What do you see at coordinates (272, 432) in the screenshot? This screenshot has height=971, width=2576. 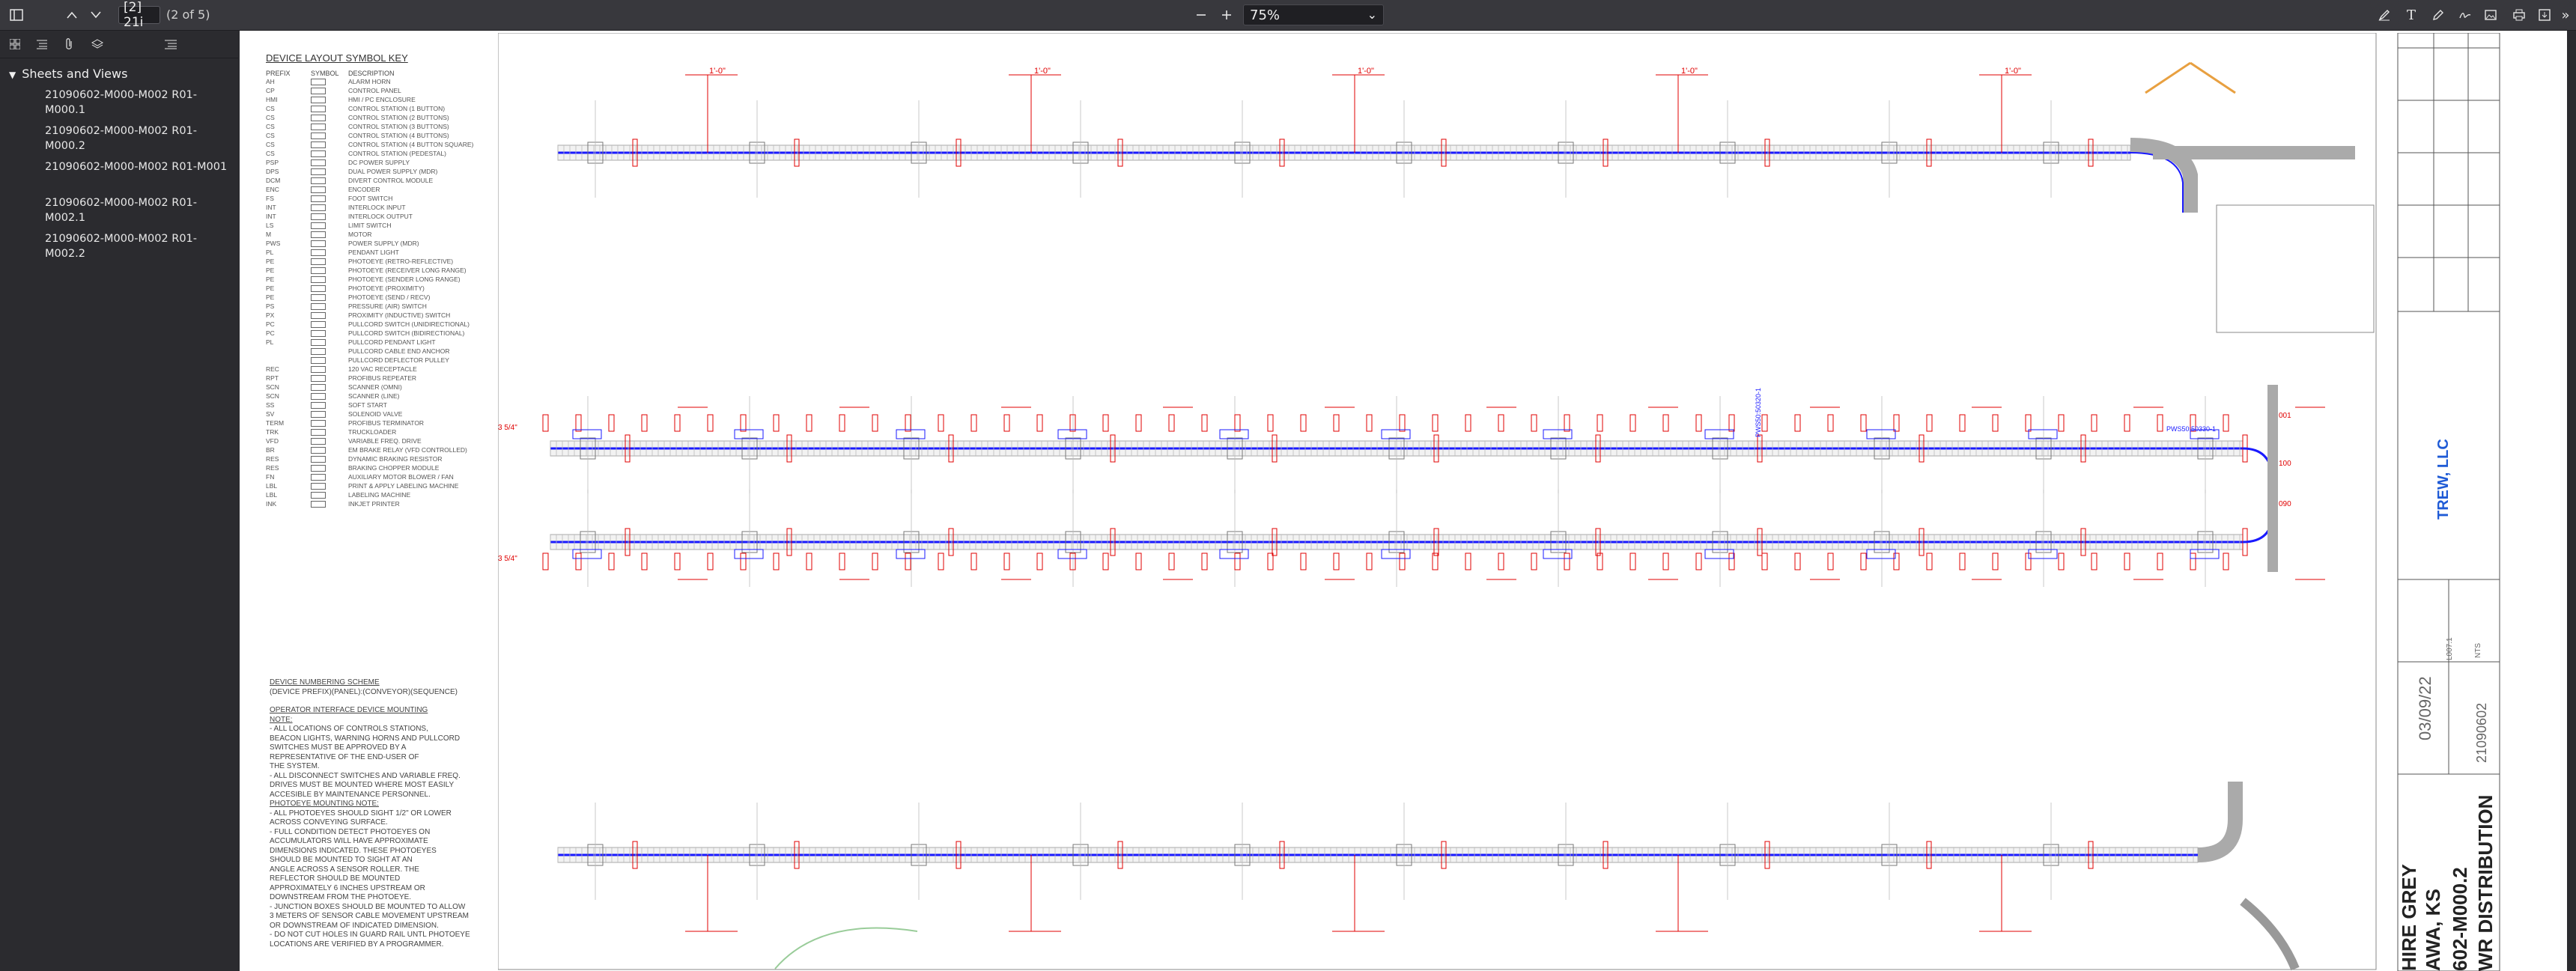 I see `row-prefix: TRK` at bounding box center [272, 432].